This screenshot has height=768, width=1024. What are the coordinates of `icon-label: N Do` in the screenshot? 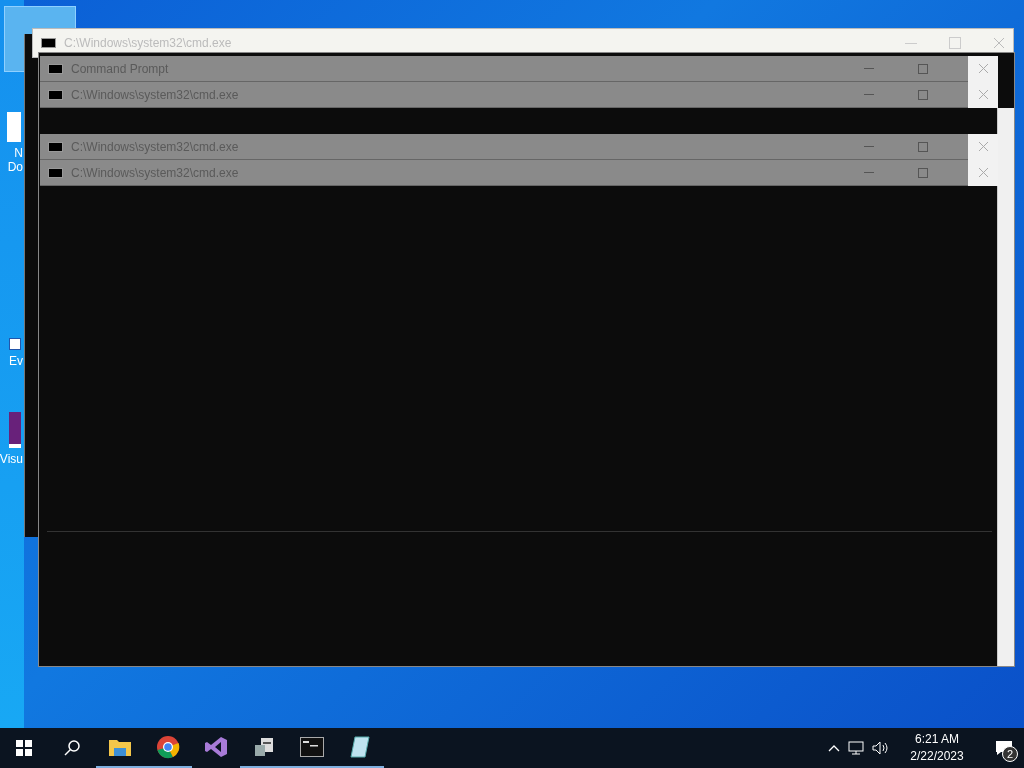 It's located at (15, 160).